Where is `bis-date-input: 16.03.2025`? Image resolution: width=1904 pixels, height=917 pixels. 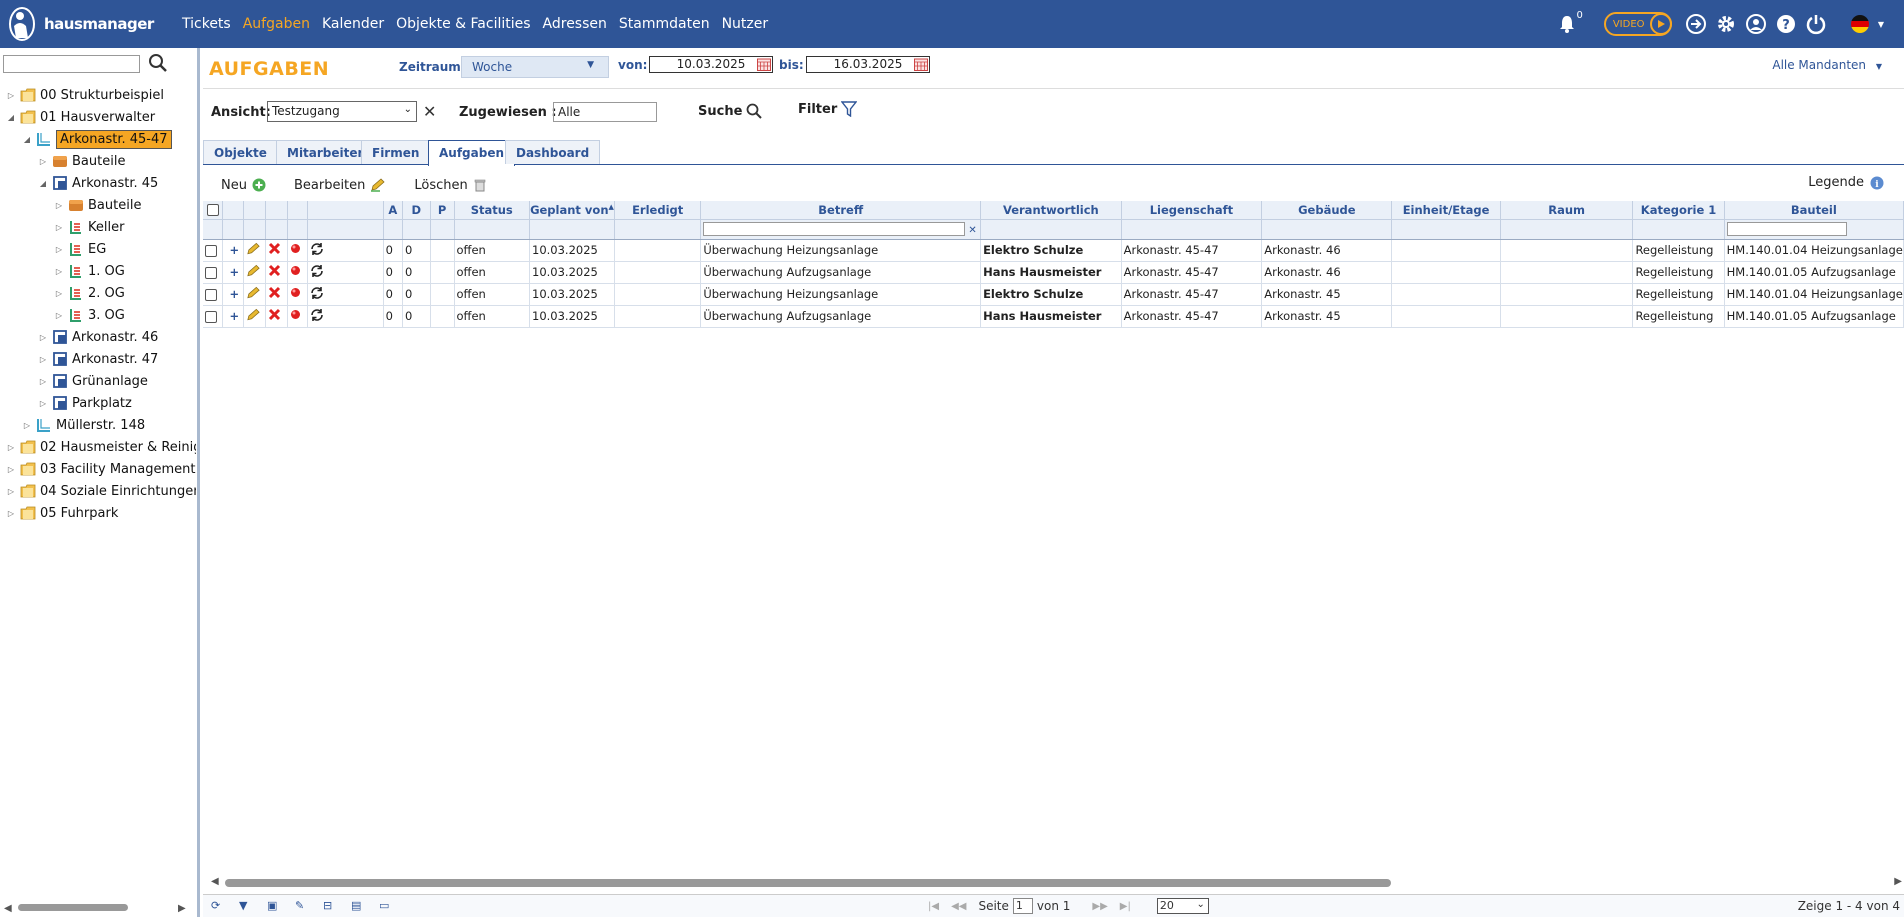 bis-date-input: 16.03.2025 is located at coordinates (868, 64).